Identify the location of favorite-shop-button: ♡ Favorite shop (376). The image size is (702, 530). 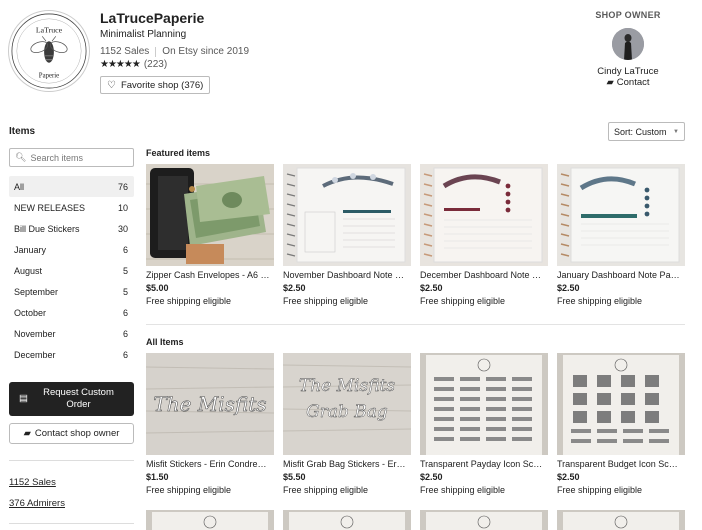
(155, 85).